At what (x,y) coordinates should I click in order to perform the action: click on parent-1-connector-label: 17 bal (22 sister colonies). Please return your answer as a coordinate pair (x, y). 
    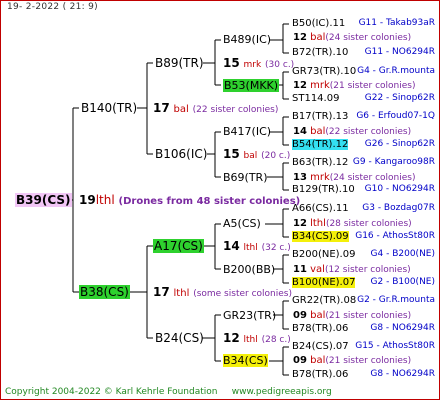
    Looking at the image, I should click on (215, 109).